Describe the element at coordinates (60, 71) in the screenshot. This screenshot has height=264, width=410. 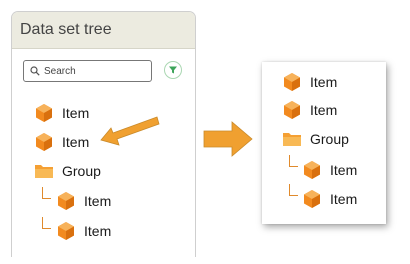
I see `search-placeholder: Search` at that location.